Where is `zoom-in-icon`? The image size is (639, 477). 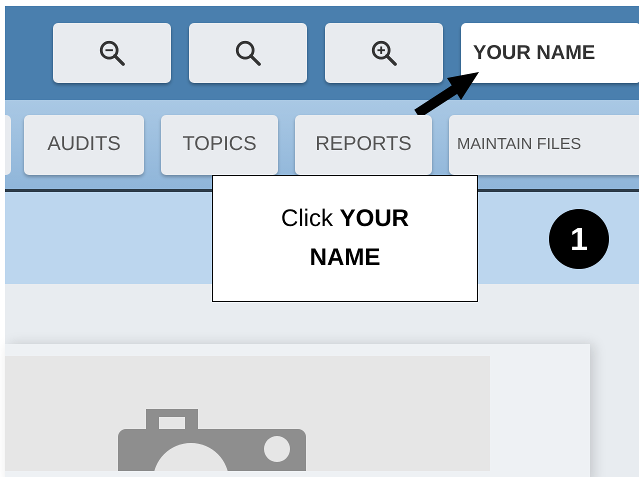
zoom-in-icon is located at coordinates (384, 53).